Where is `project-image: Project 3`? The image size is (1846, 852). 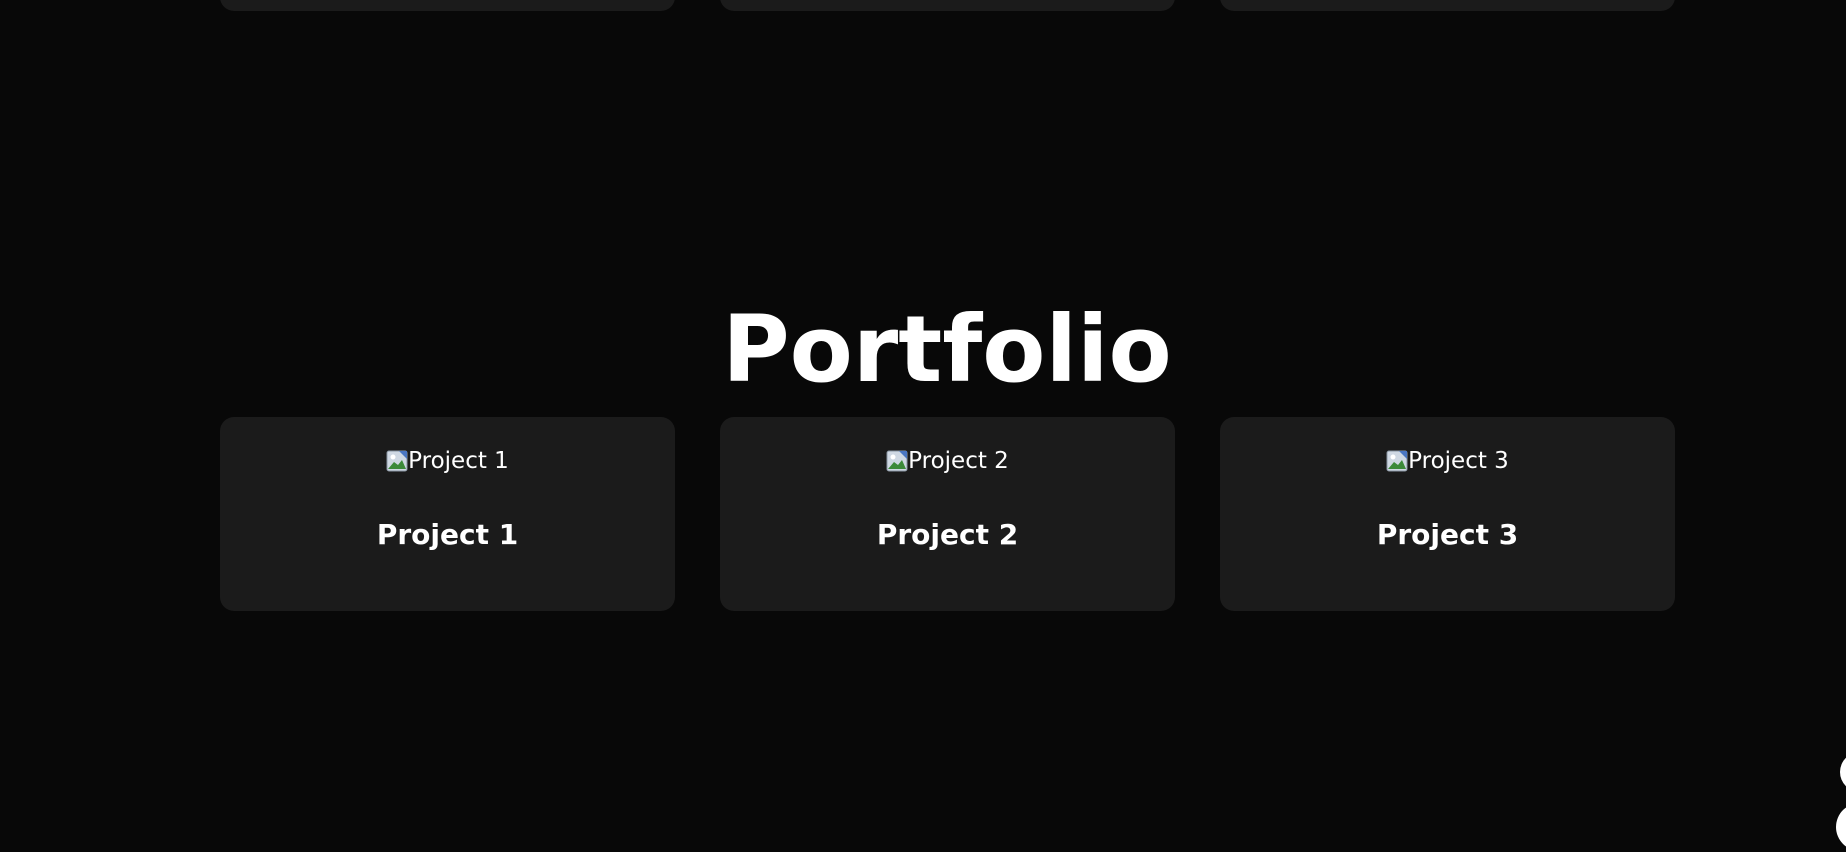
project-image: Project 3 is located at coordinates (1447, 461).